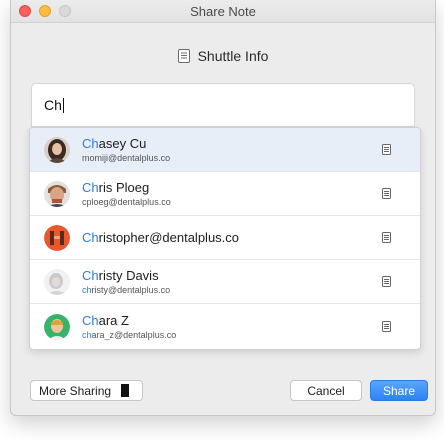 The image size is (444, 440). I want to click on contact-text: Christopher@dentalplus.co, so click(232, 238).